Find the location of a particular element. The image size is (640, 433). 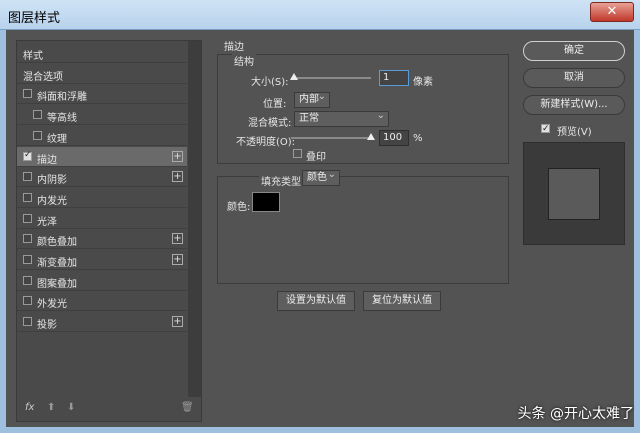

size-input: 1 is located at coordinates (394, 78).